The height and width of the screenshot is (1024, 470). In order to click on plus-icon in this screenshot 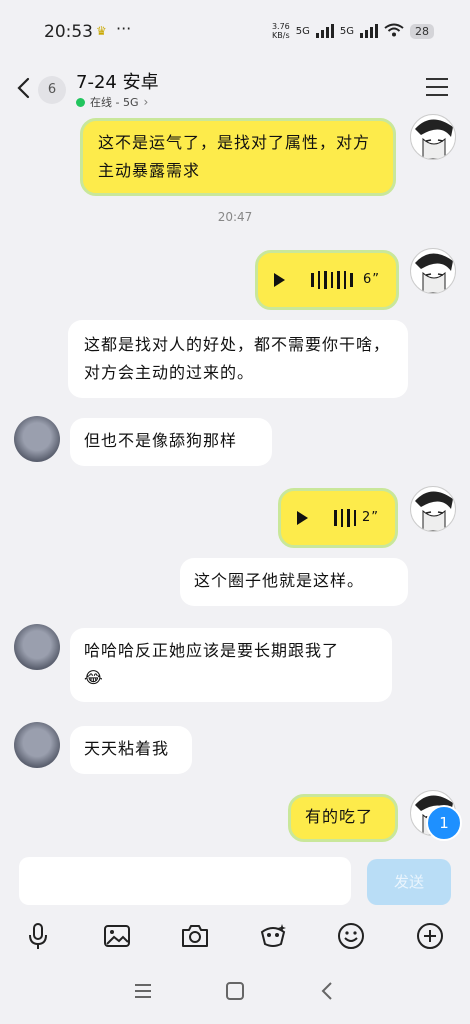, I will do `click(430, 936)`.